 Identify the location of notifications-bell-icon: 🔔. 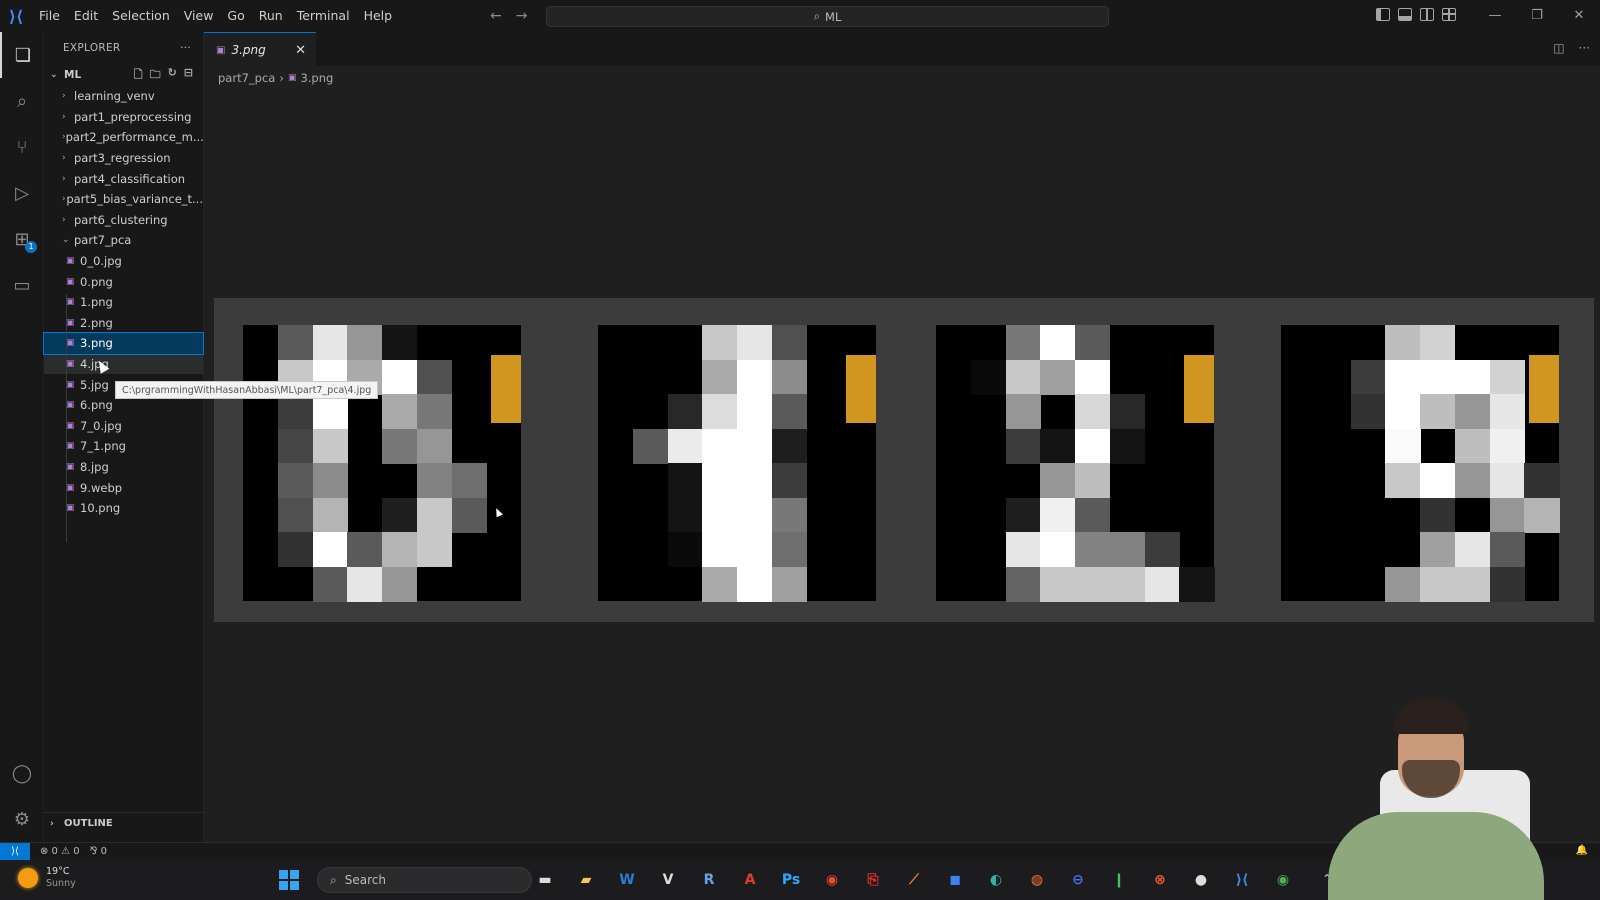
(1582, 850).